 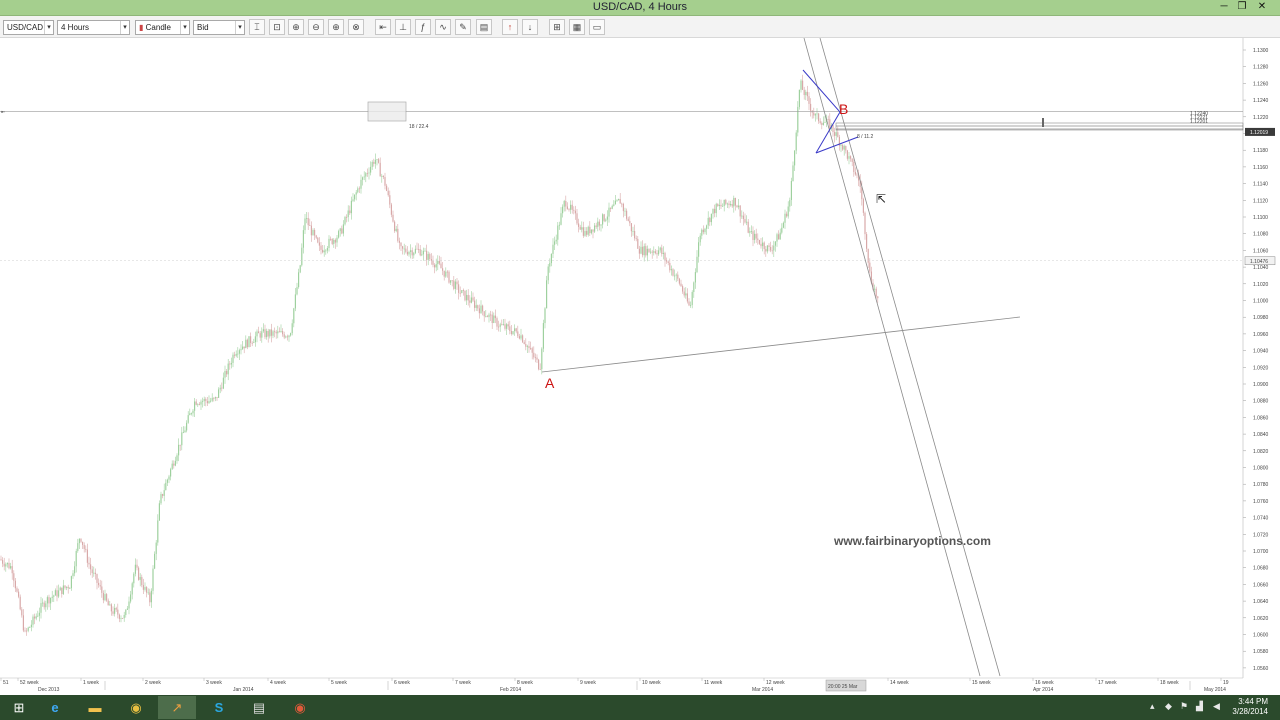 What do you see at coordinates (1216, 706) in the screenshot?
I see `volume-icon: ◀` at bounding box center [1216, 706].